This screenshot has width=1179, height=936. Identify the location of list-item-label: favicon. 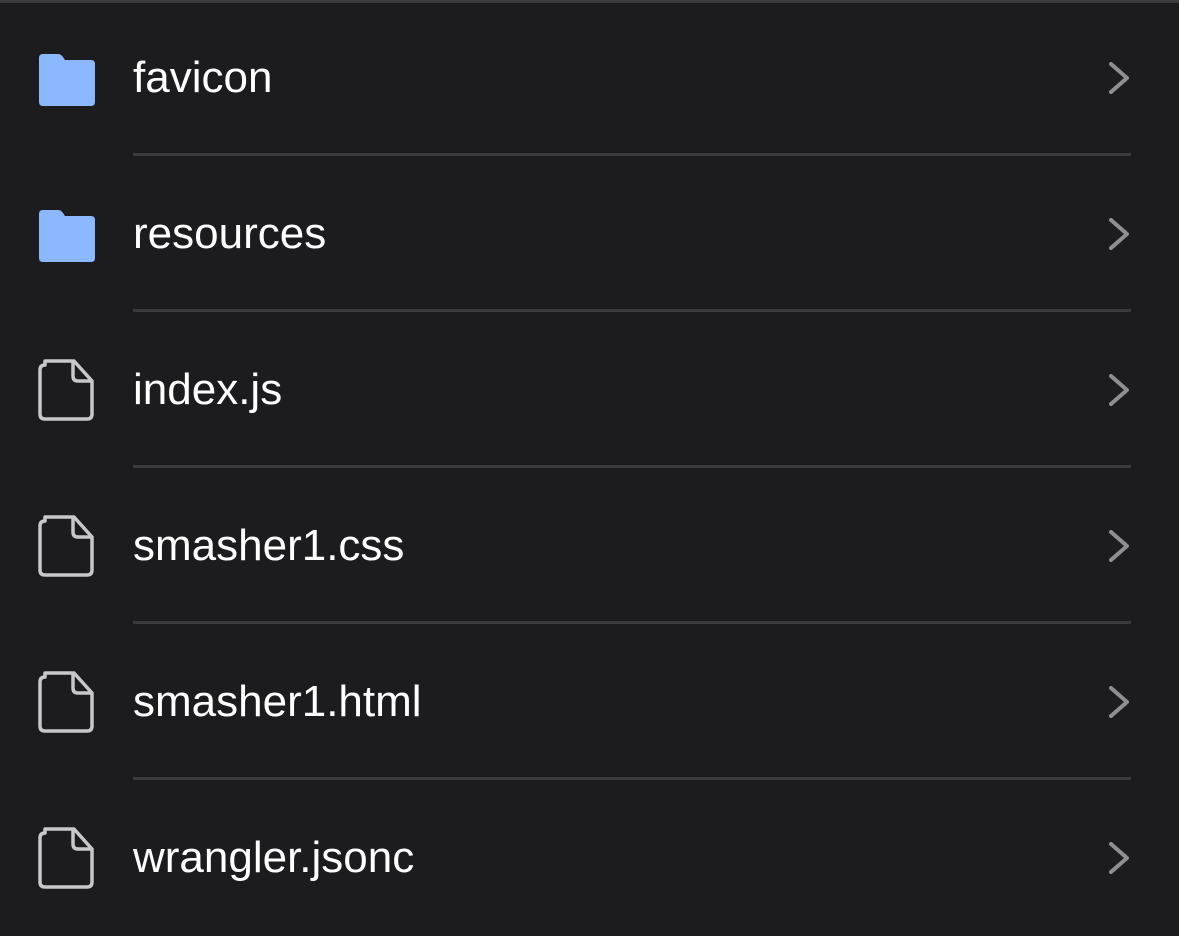
(203, 77).